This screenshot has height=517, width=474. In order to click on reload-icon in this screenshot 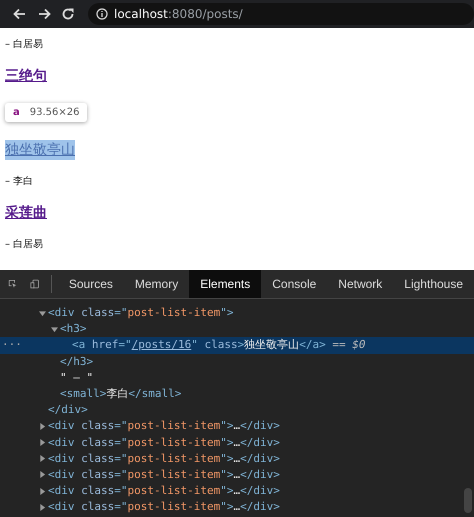, I will do `click(68, 14)`.